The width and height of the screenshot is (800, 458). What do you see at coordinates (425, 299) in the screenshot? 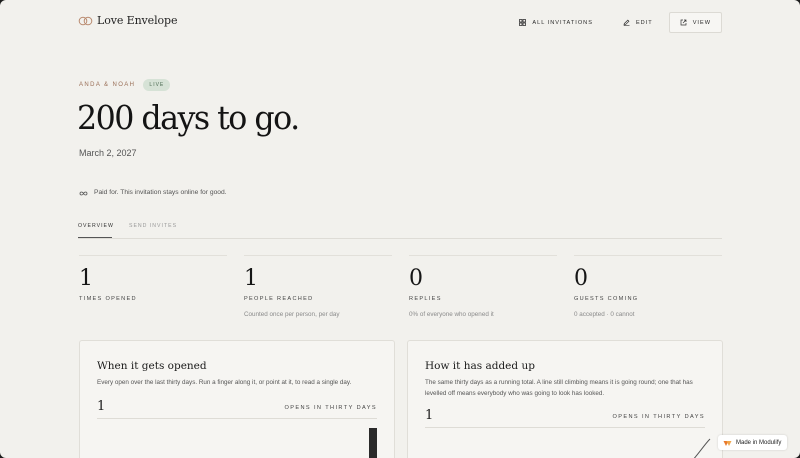
I see `stat-label: REPLIES` at bounding box center [425, 299].